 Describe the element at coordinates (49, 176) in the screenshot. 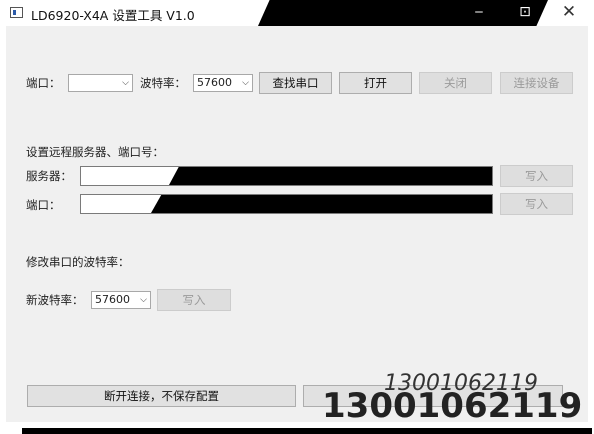

I see `server-label: 服务器：` at that location.